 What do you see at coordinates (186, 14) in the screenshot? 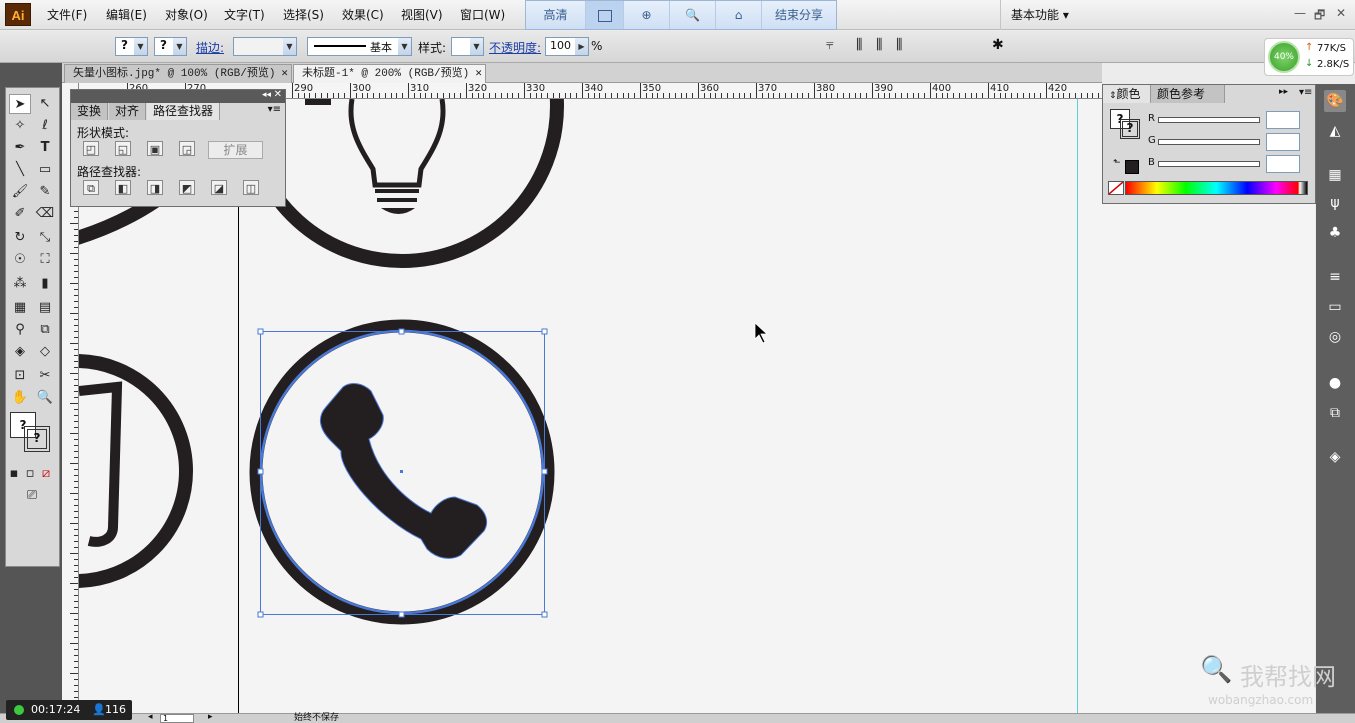
I see `menu-object: 对象(O)` at bounding box center [186, 14].